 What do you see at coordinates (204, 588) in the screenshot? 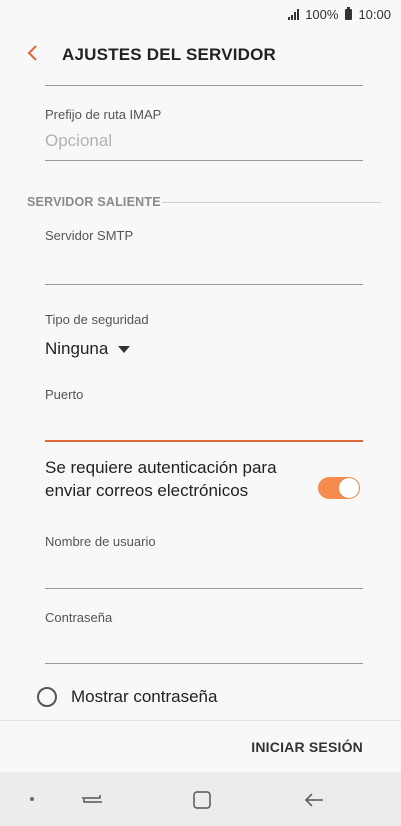
I see `username-input` at bounding box center [204, 588].